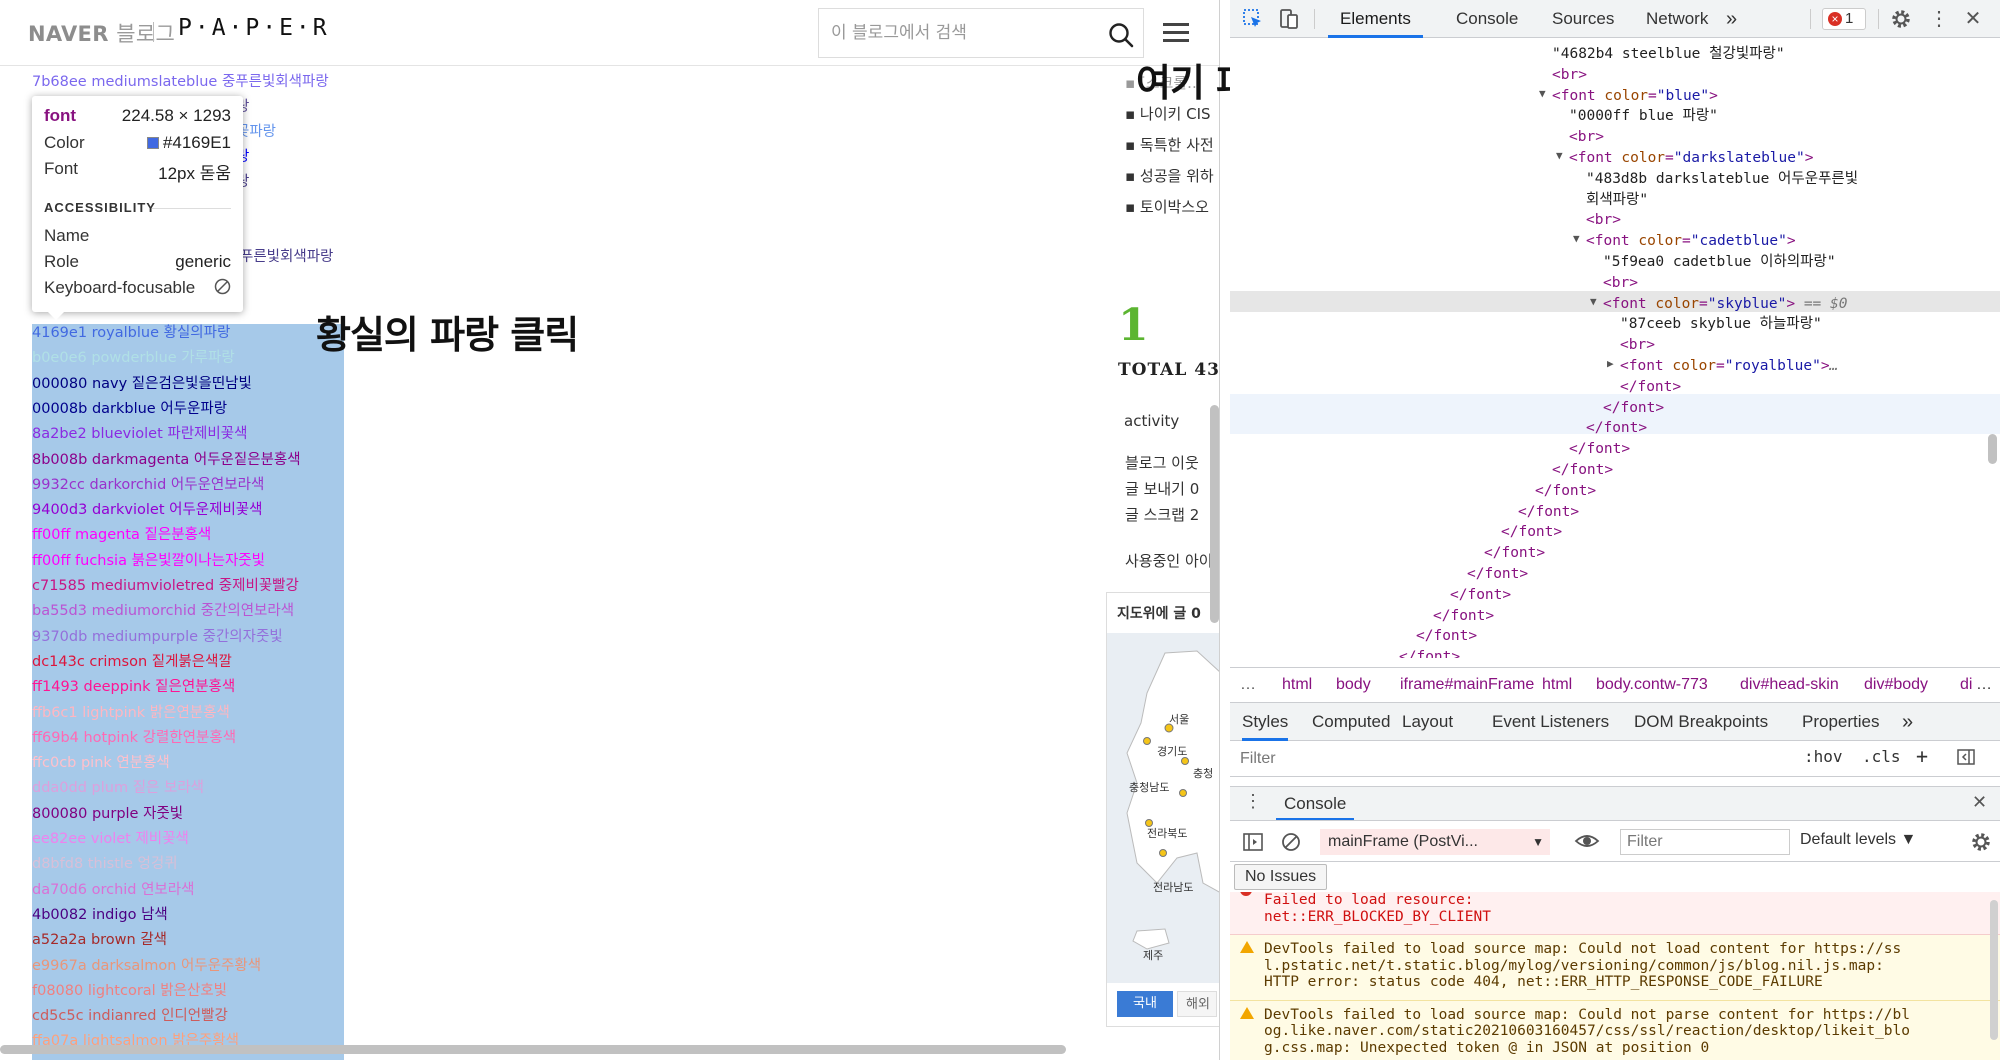  What do you see at coordinates (1725, 304) in the screenshot?
I see `dom-node-line: <font color="skyblue"> == $0` at bounding box center [1725, 304].